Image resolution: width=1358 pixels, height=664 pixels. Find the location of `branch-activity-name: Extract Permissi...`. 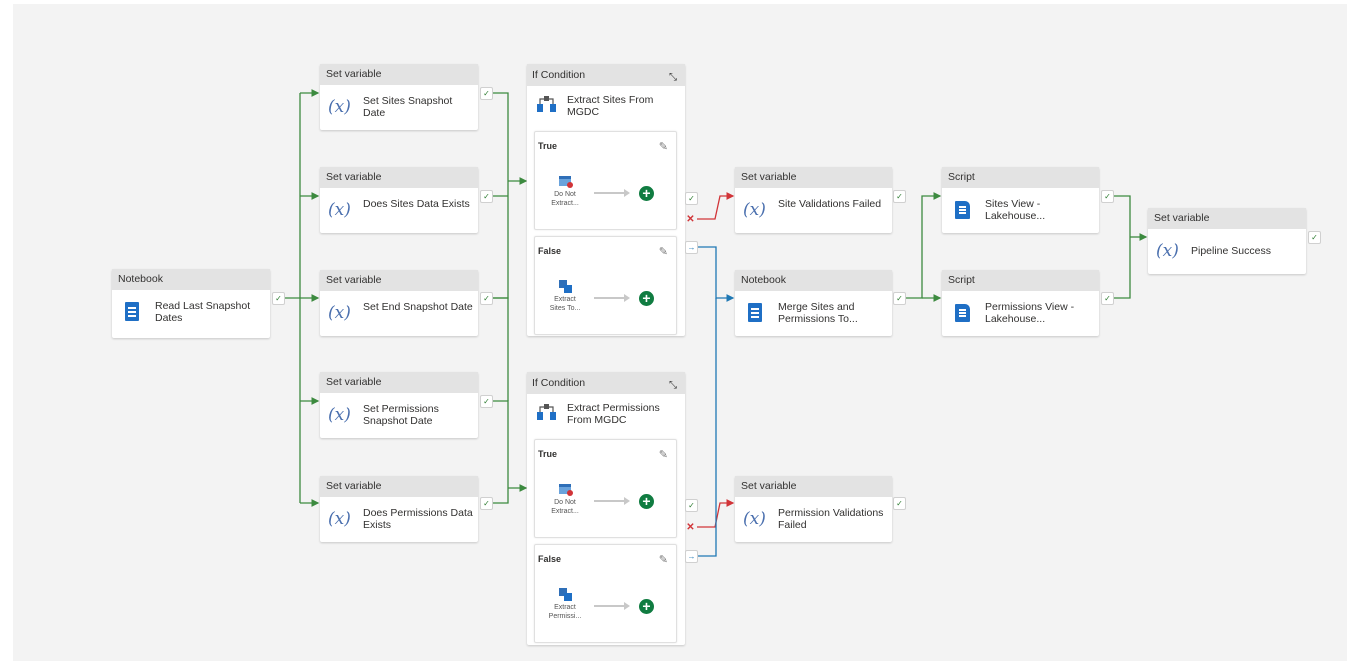

branch-activity-name: Extract Permissi... is located at coordinates (565, 612).